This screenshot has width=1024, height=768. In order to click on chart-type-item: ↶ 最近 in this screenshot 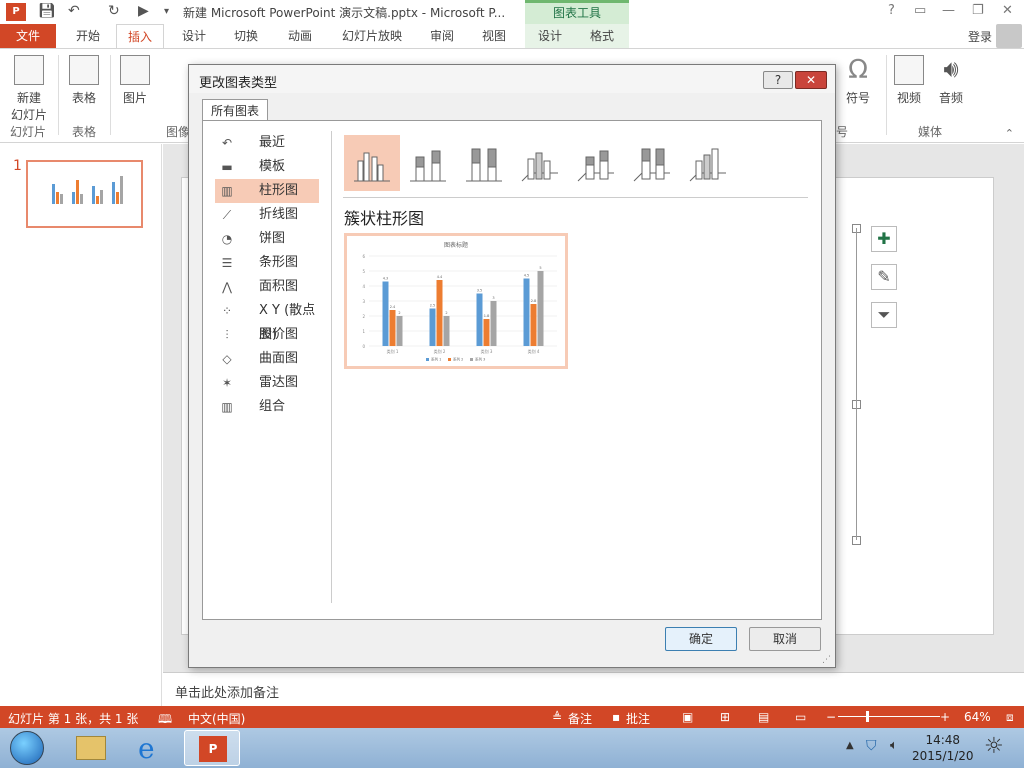, I will do `click(267, 143)`.